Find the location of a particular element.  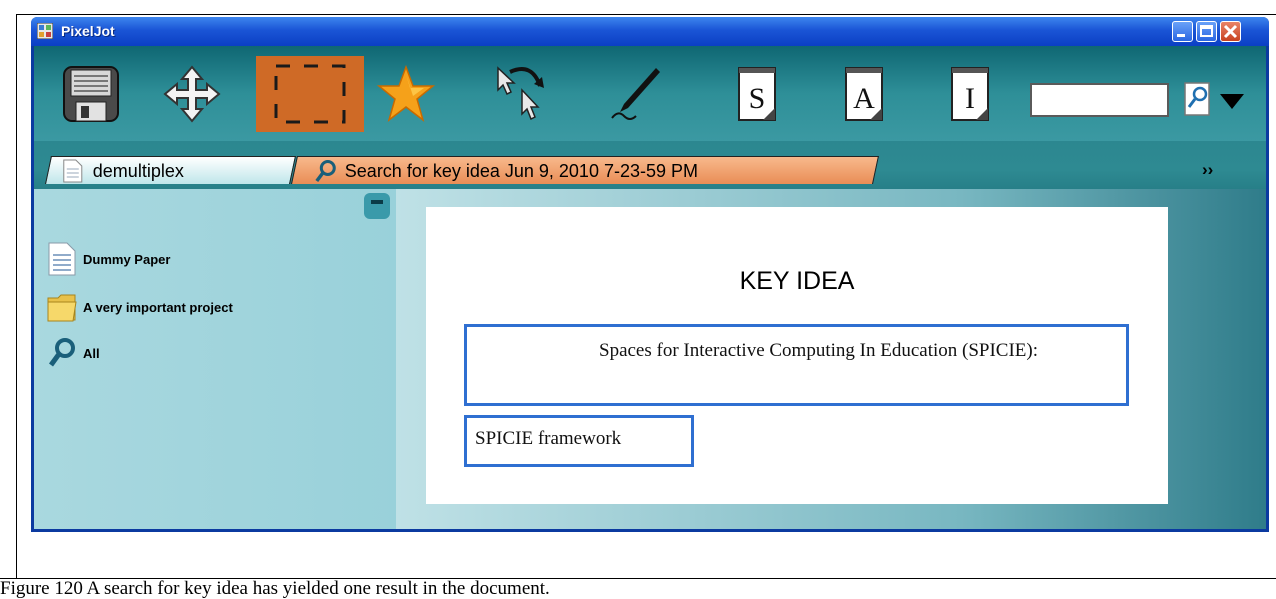

selection-tool-button is located at coordinates (310, 94).